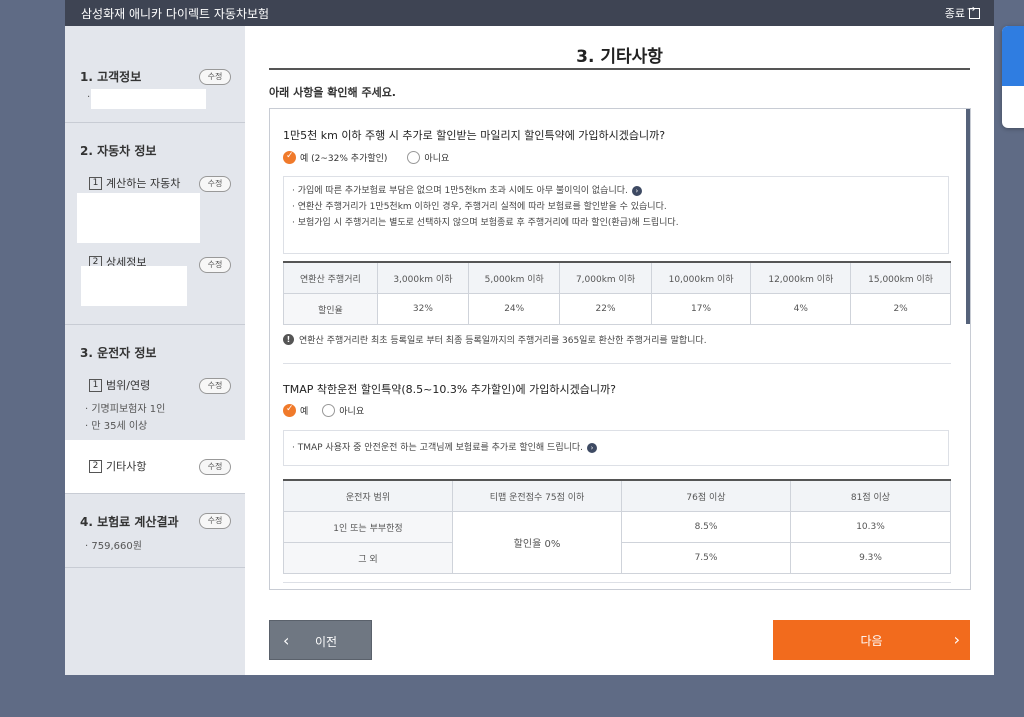 This screenshot has height=717, width=1024. What do you see at coordinates (326, 642) in the screenshot?
I see `prev-label: 이전` at bounding box center [326, 642].